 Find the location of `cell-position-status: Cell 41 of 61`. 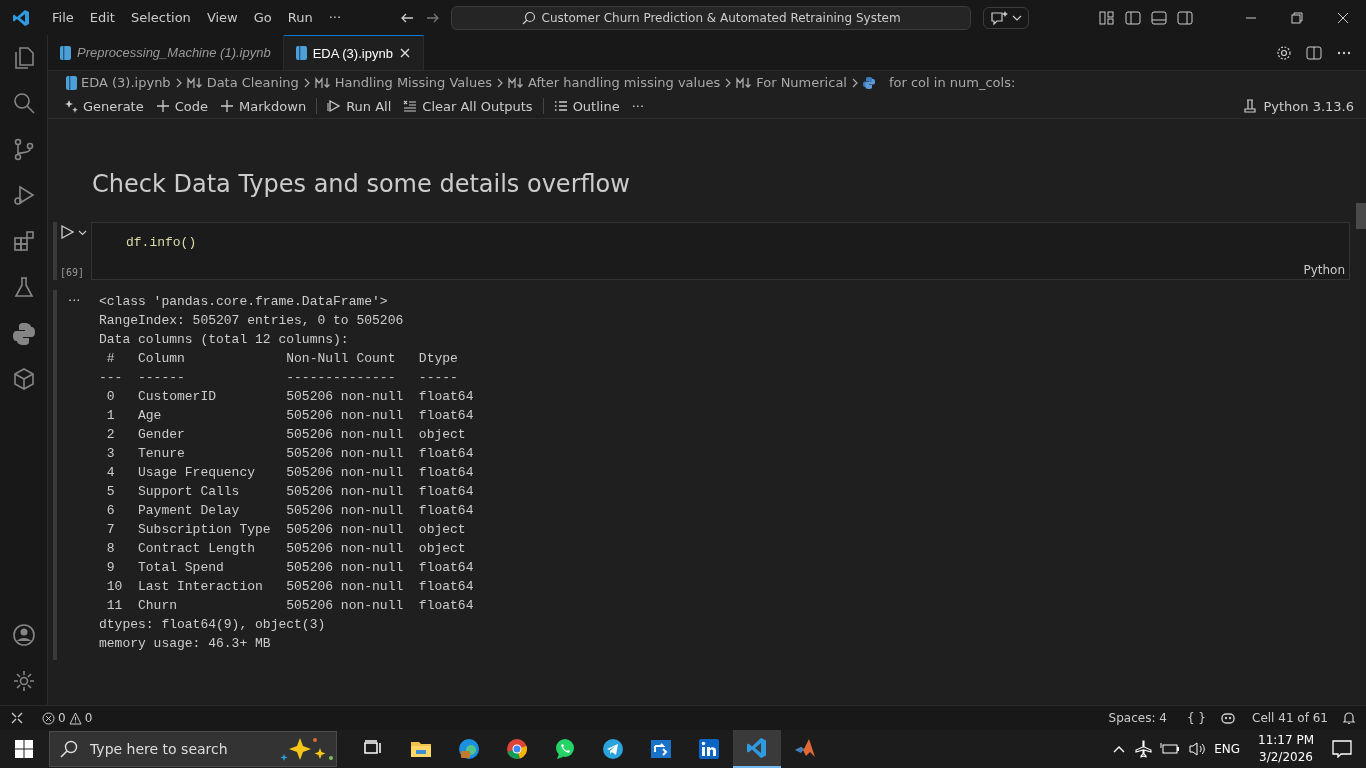

cell-position-status: Cell 41 of 61 is located at coordinates (1290, 718).